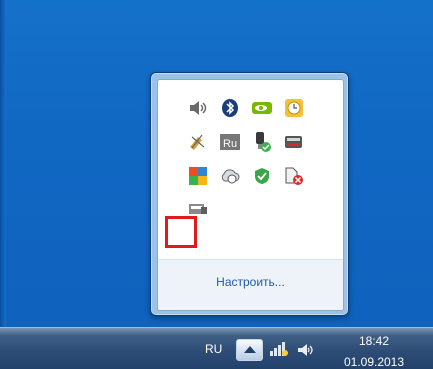  What do you see at coordinates (230, 176) in the screenshot?
I see `cloud-sync-icon` at bounding box center [230, 176].